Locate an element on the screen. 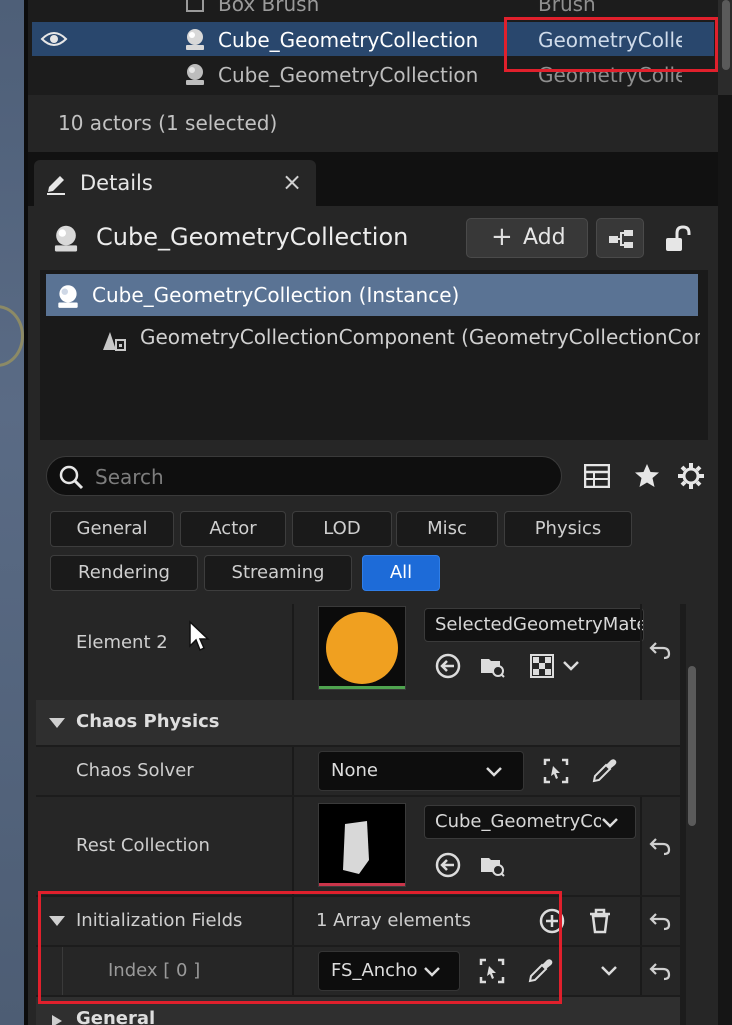 This screenshot has height=1025, width=732. material-sphere-preview is located at coordinates (362, 648).